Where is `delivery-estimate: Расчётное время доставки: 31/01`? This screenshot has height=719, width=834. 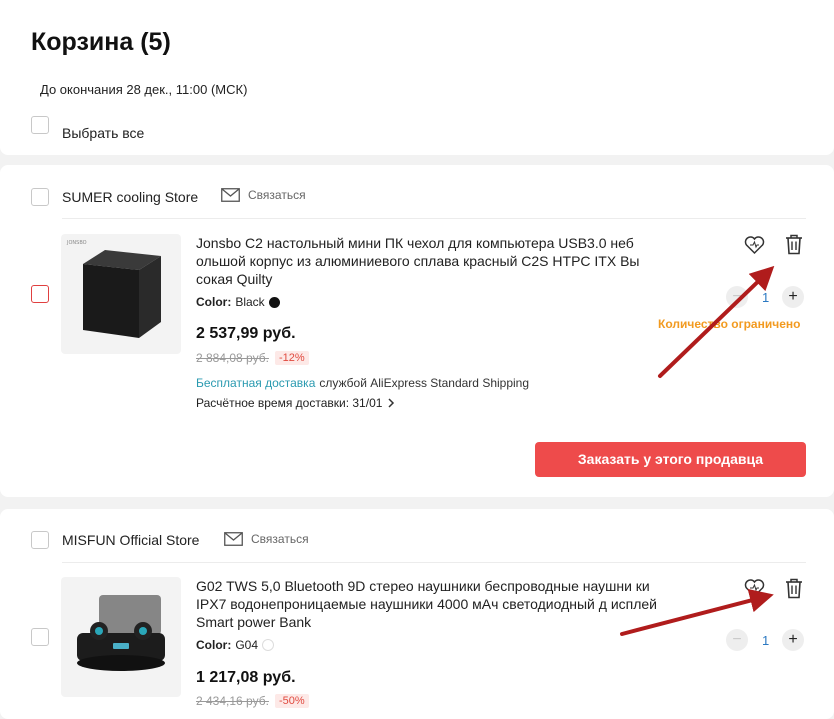 delivery-estimate: Расчётное время доставки: 31/01 is located at coordinates (295, 403).